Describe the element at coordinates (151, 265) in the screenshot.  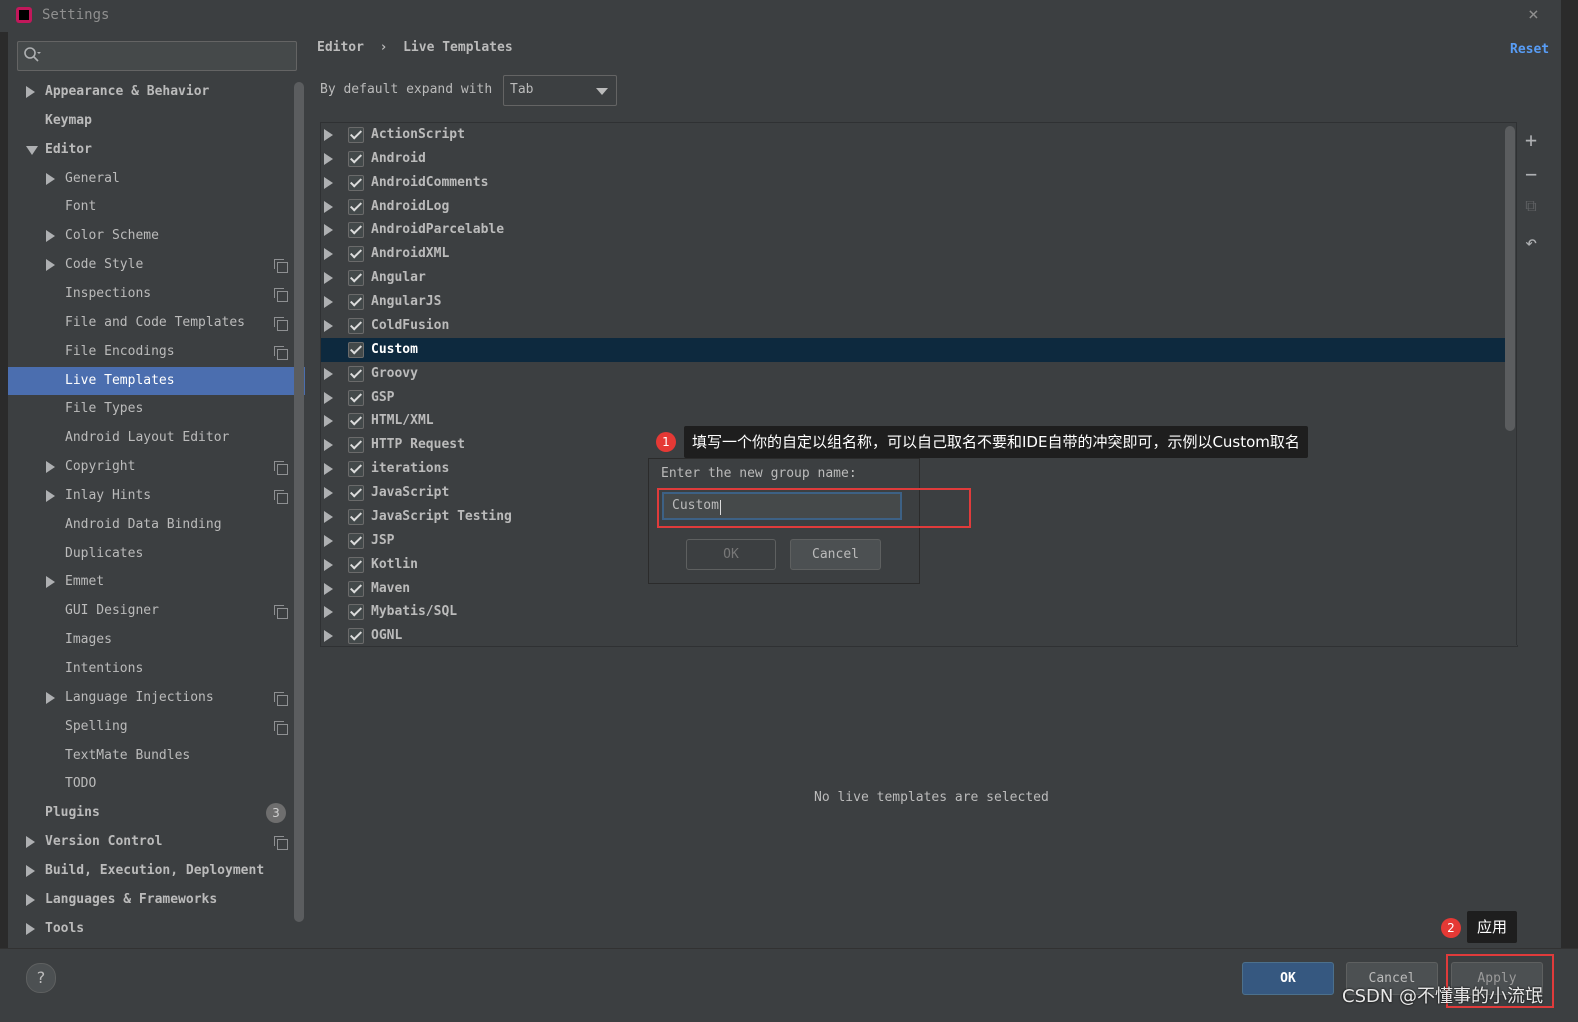
I see `sidebar-item: Code Style` at that location.